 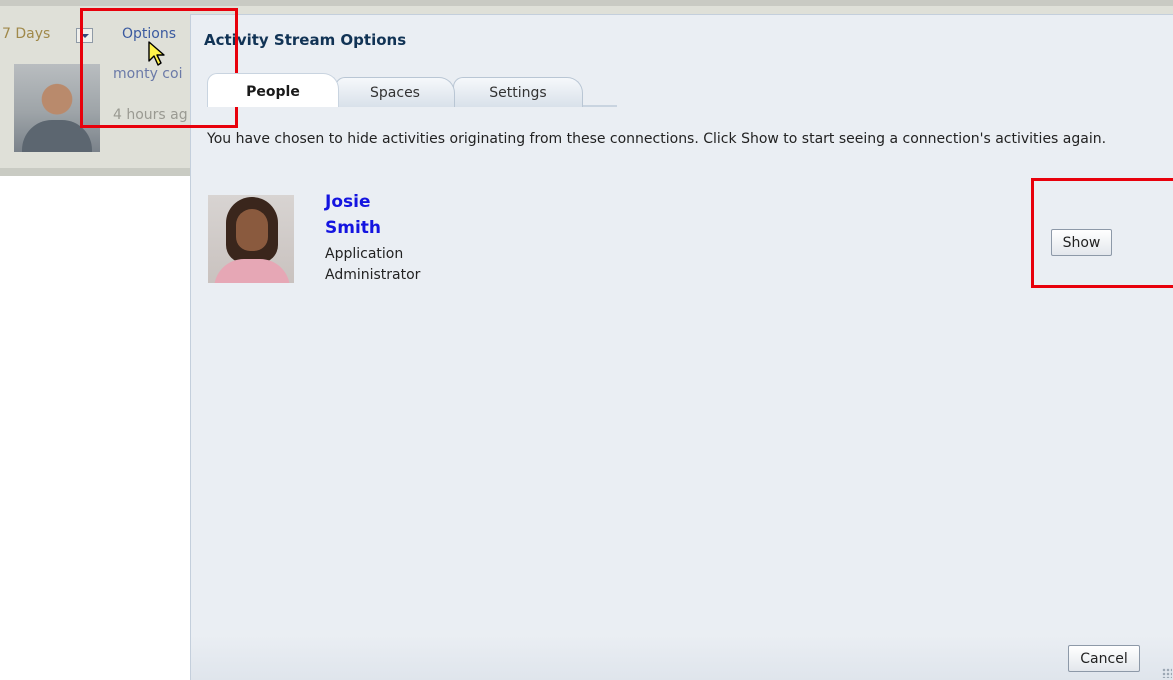 What do you see at coordinates (373, 275) in the screenshot?
I see `person-role: Administrator` at bounding box center [373, 275].